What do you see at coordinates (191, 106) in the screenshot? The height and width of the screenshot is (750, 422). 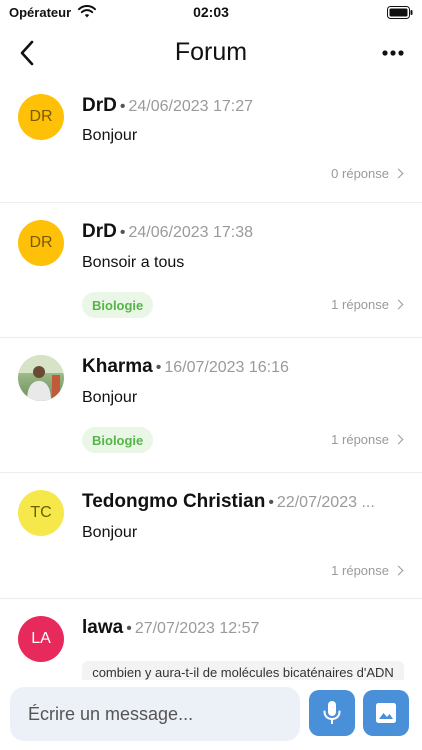 I see `post-date: 24/06/2023 17:27` at bounding box center [191, 106].